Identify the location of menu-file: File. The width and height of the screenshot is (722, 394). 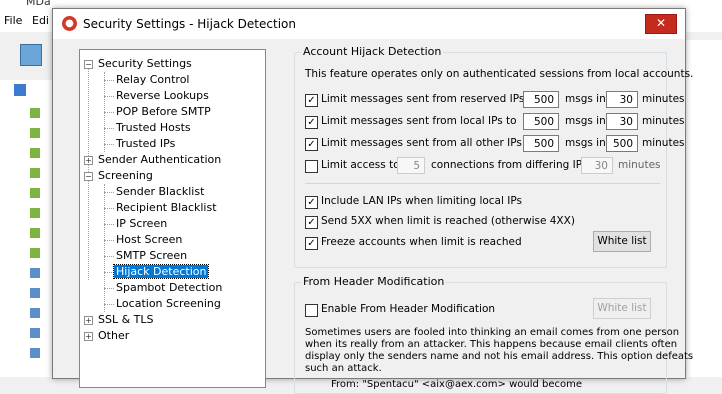
(13, 20).